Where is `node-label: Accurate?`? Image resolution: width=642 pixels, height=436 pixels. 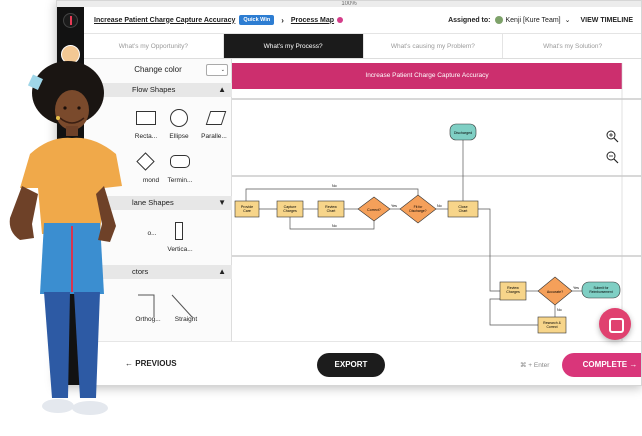 node-label: Accurate? is located at coordinates (555, 292).